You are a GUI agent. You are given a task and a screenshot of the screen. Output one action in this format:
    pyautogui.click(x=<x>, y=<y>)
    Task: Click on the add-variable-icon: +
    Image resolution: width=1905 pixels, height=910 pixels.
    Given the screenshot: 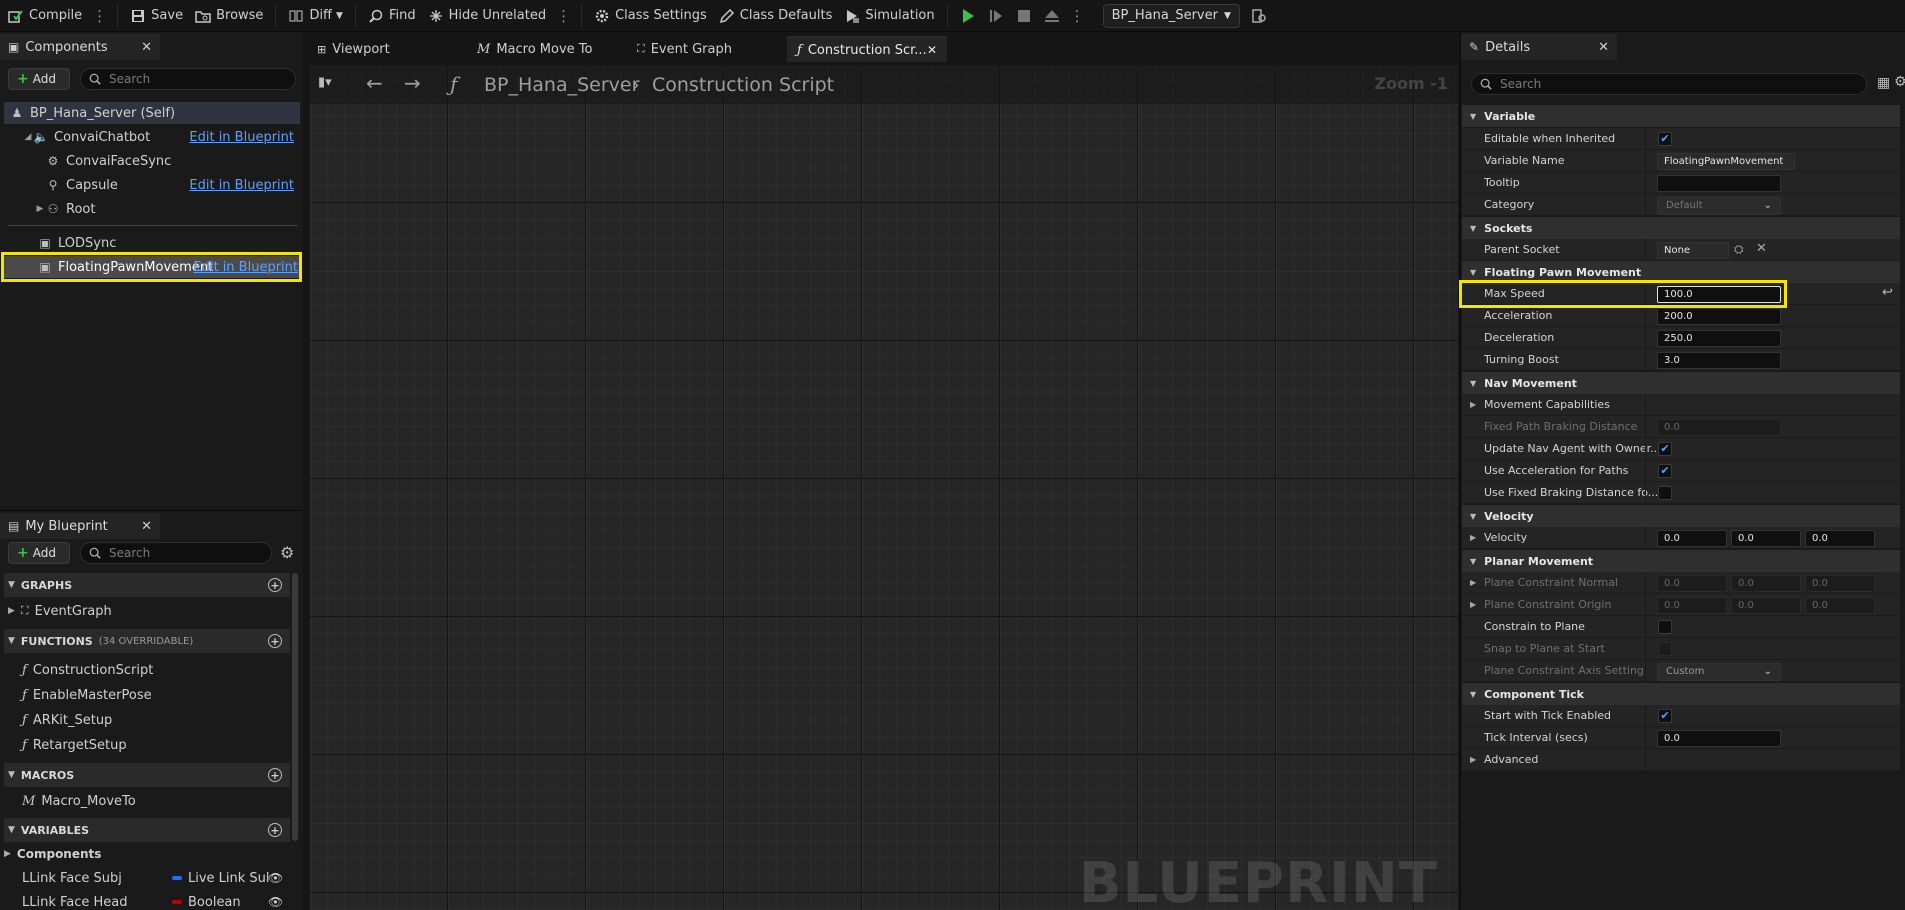 What is the action you would take?
    pyautogui.click(x=275, y=830)
    